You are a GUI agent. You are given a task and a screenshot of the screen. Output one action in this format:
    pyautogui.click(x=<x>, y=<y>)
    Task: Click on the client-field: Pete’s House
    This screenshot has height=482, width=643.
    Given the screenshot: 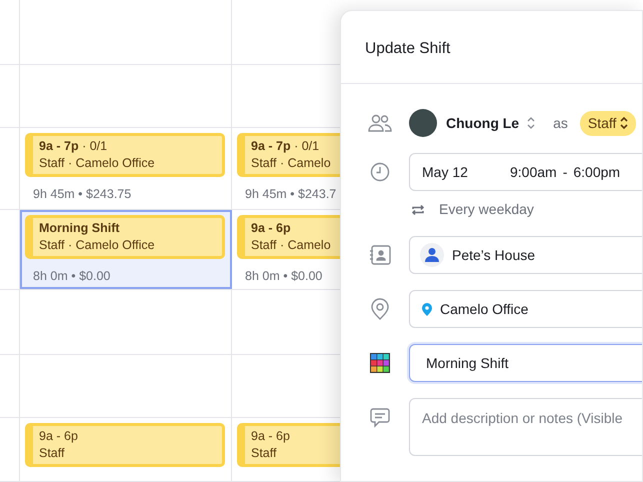 What is the action you would take?
    pyautogui.click(x=525, y=255)
    